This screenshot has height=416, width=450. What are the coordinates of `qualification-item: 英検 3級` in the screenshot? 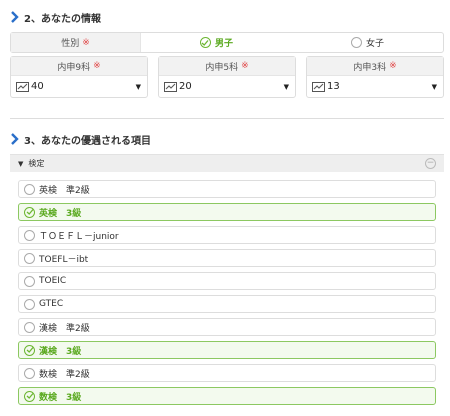 It's located at (227, 212).